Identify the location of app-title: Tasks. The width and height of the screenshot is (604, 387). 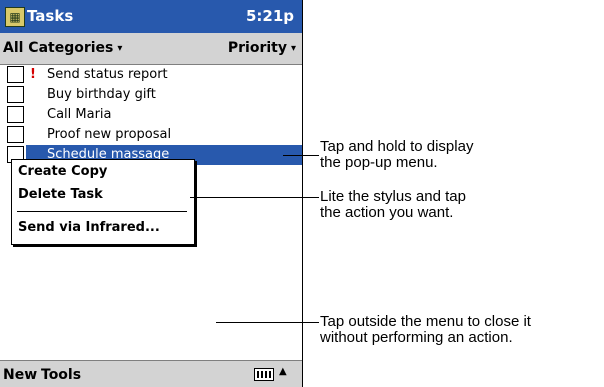
(50, 16).